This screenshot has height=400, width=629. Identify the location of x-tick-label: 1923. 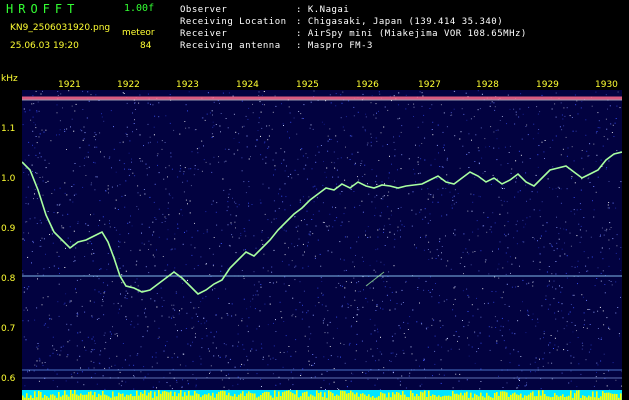
(187, 85).